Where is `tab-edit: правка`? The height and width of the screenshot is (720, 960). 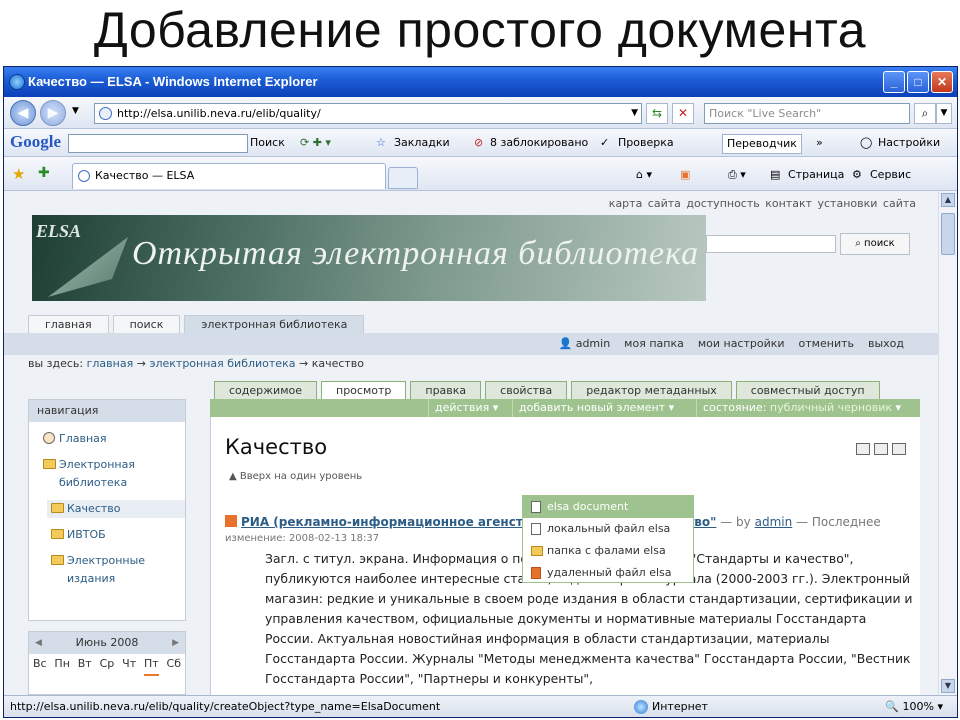 tab-edit: правка is located at coordinates (446, 390).